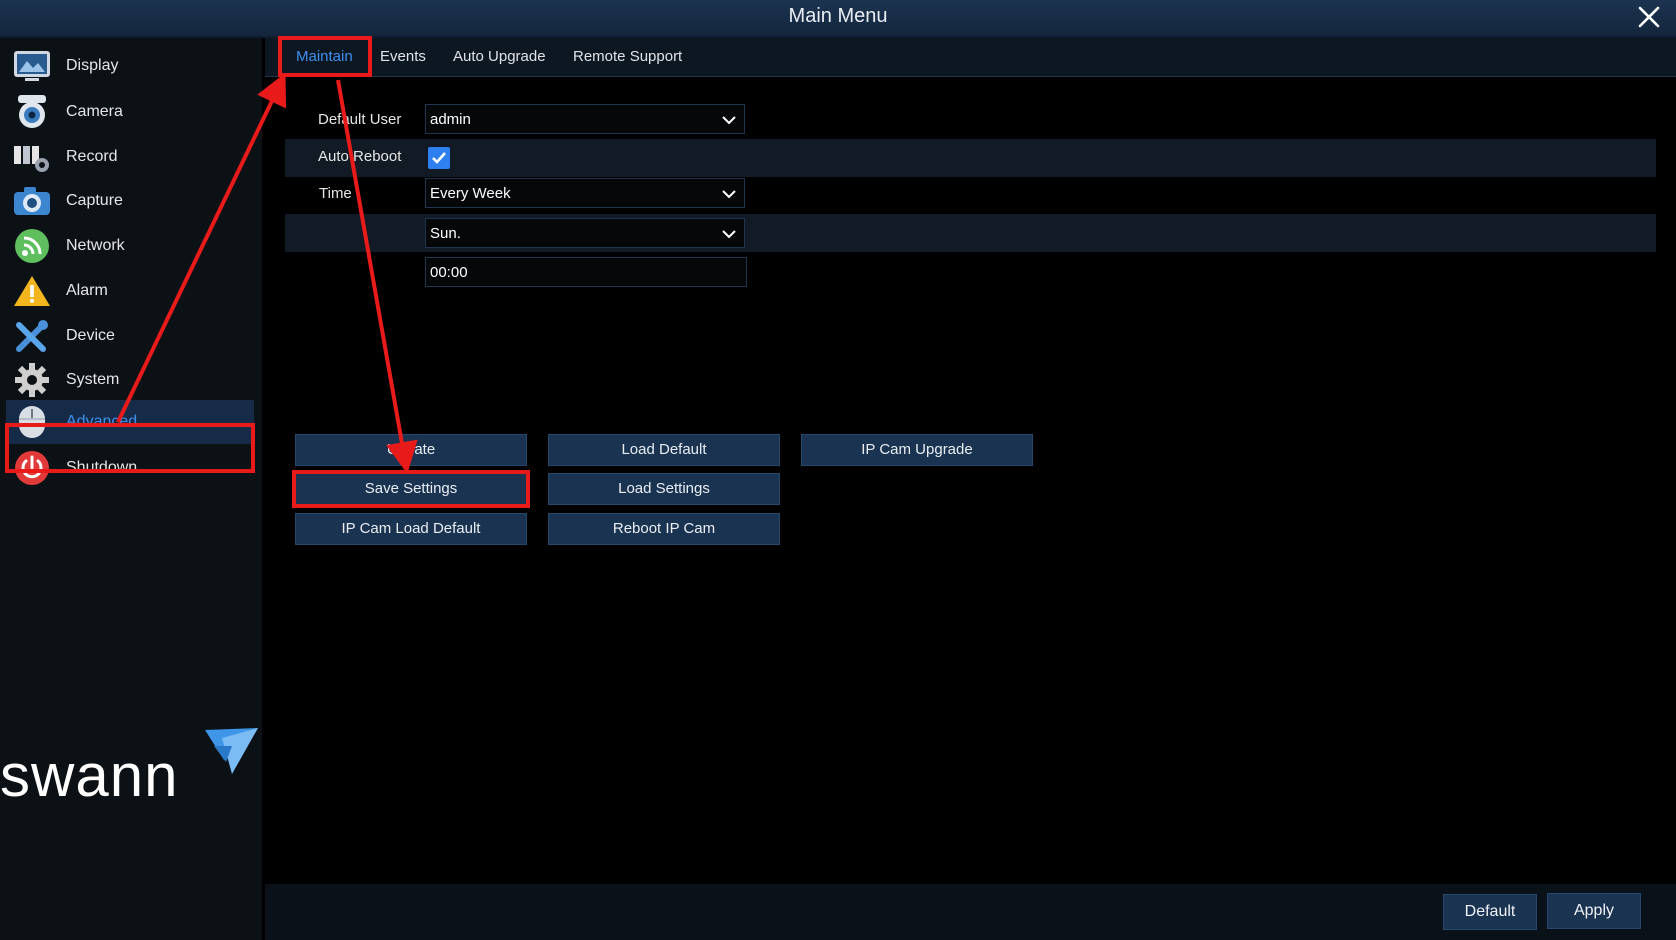 This screenshot has width=1676, height=940. I want to click on logo-text: swann, so click(89, 775).